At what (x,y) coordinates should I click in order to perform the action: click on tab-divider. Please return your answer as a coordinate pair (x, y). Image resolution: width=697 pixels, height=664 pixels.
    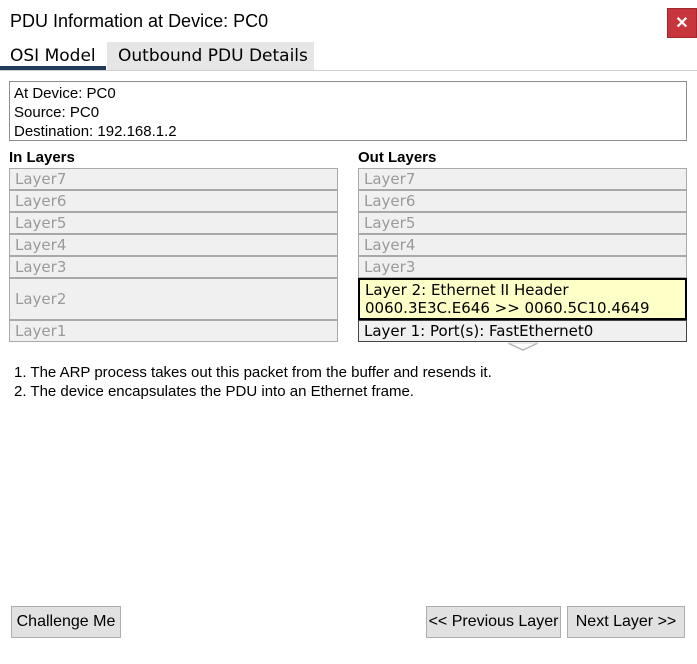
    Looking at the image, I should click on (348, 70).